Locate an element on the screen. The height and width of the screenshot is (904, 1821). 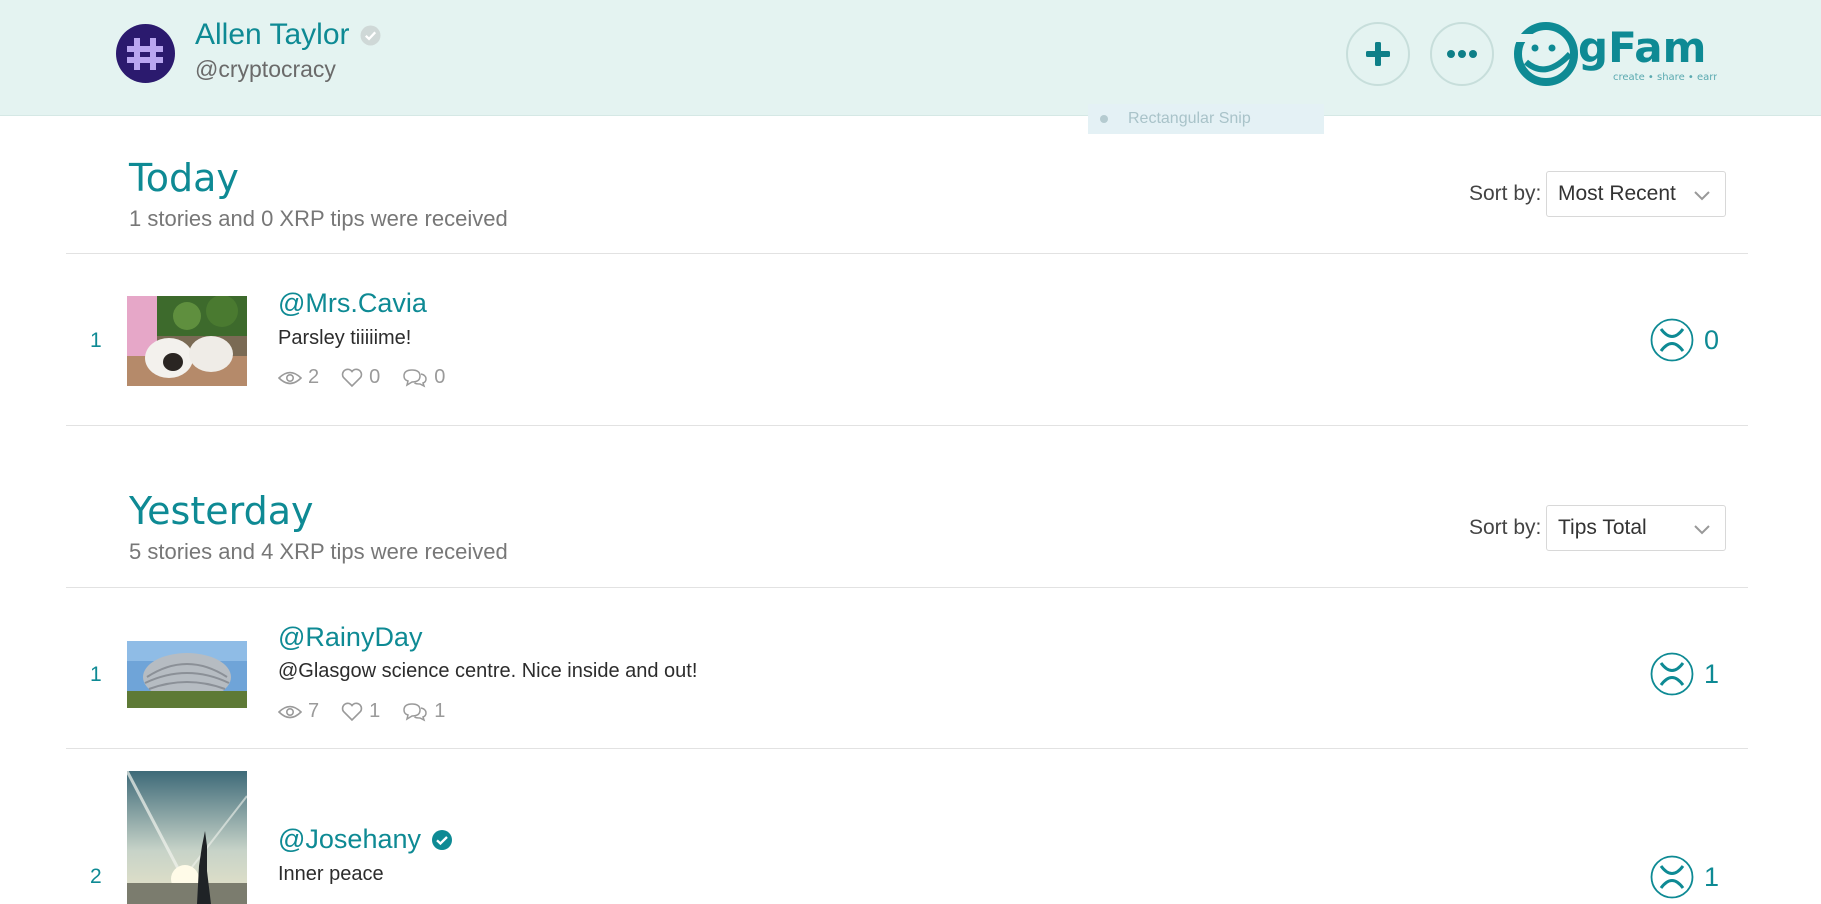
tip-button: 0 is located at coordinates (1684, 340).